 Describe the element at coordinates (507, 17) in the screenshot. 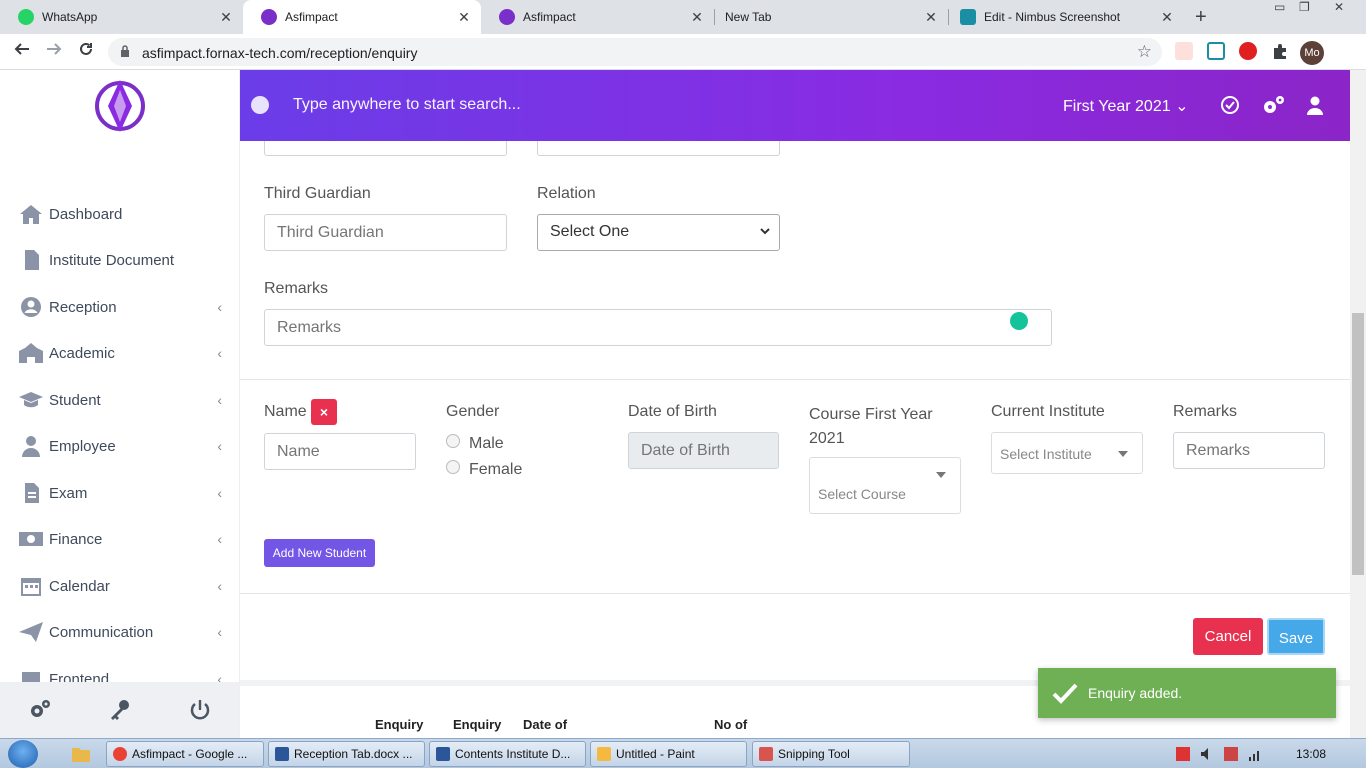

I see `asfimpact-favicon-icon` at that location.